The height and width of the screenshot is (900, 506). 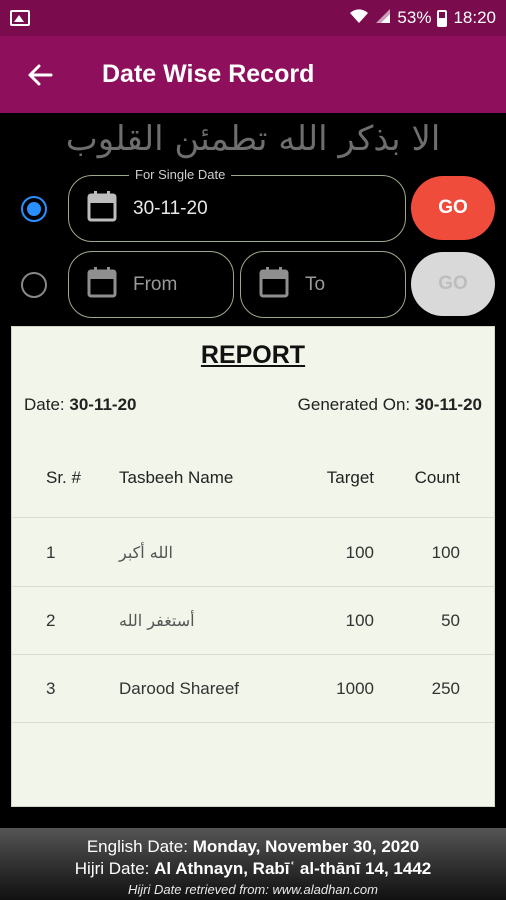 What do you see at coordinates (180, 174) in the screenshot?
I see `single-date-label: For Single Date` at bounding box center [180, 174].